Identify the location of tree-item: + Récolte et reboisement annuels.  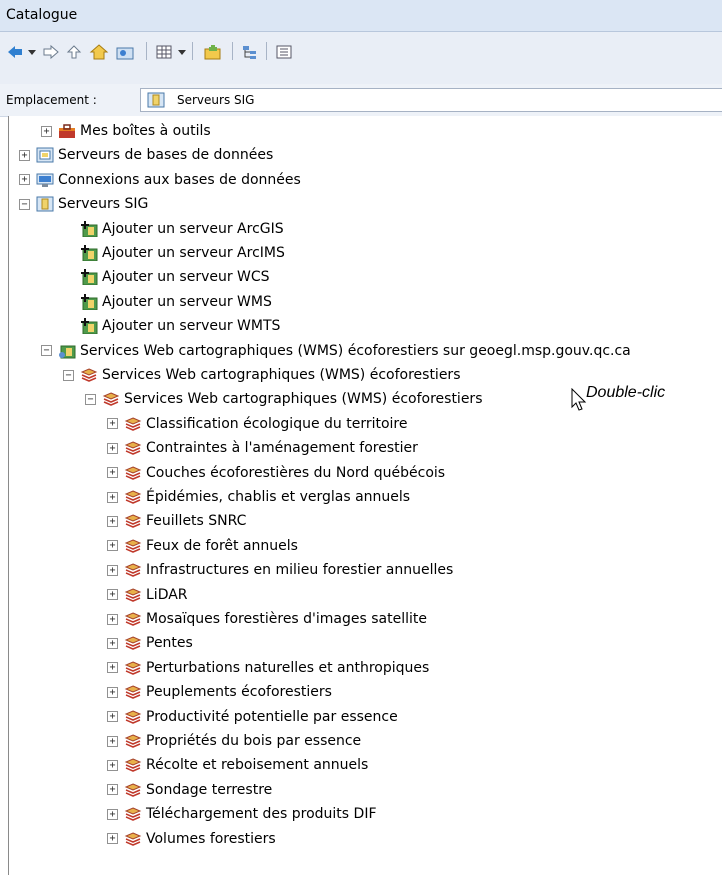
(237, 765).